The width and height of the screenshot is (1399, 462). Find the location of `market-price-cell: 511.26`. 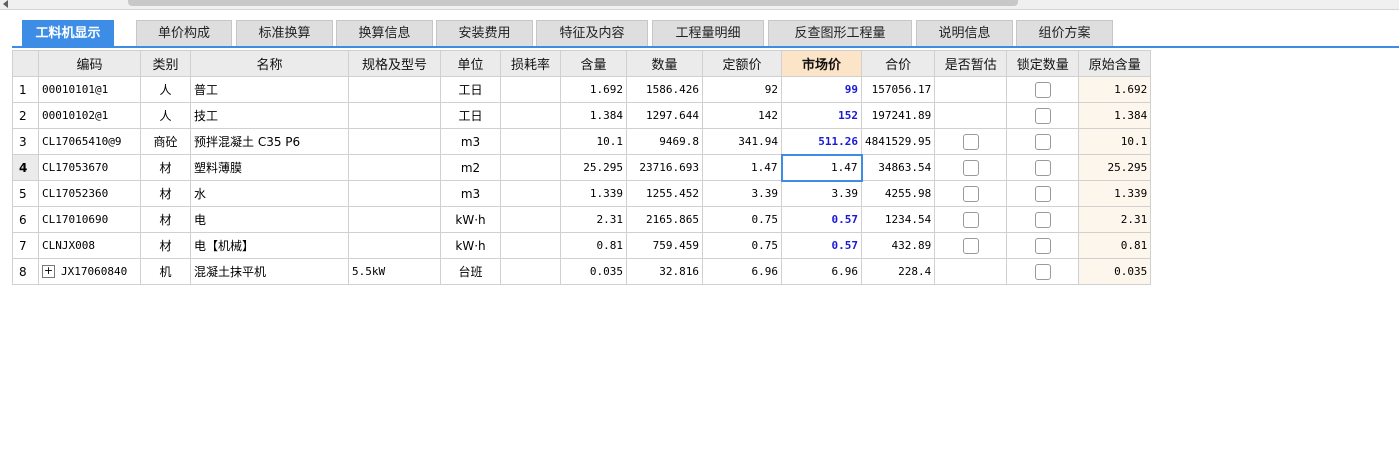

market-price-cell: 511.26 is located at coordinates (821, 141).